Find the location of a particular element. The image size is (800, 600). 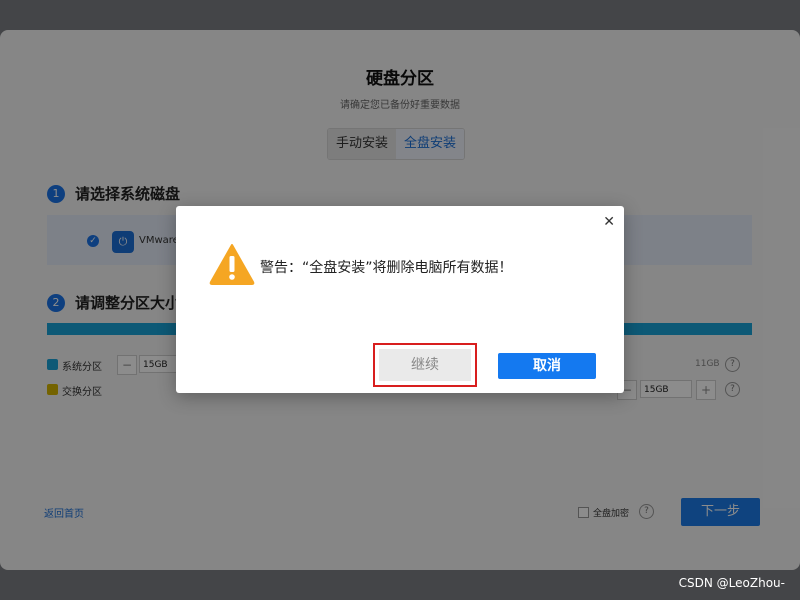

warning-icon is located at coordinates (232, 264).